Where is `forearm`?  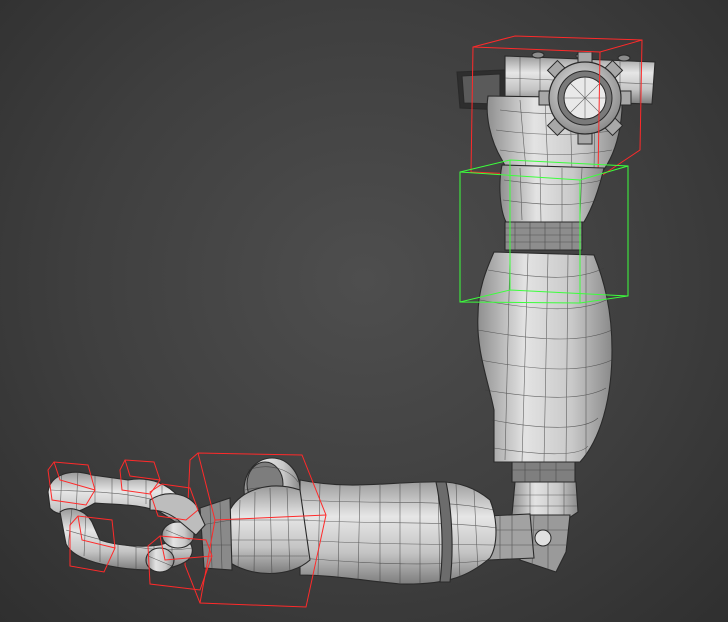
forearm is located at coordinates (367, 521).